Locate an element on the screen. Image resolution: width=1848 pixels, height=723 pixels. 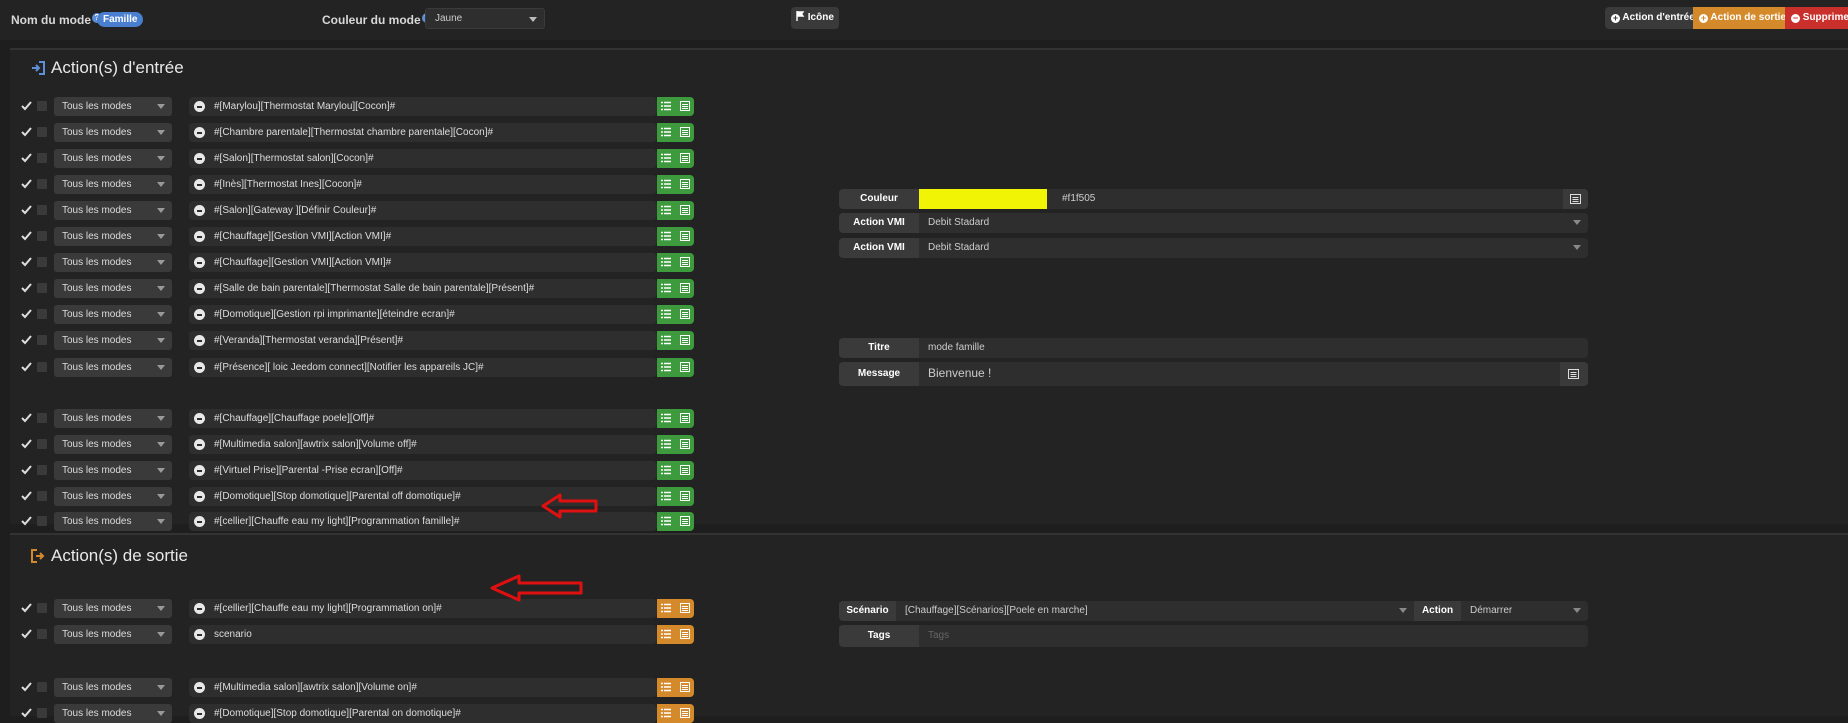
delete-button: − Supprimer is located at coordinates (1816, 18).